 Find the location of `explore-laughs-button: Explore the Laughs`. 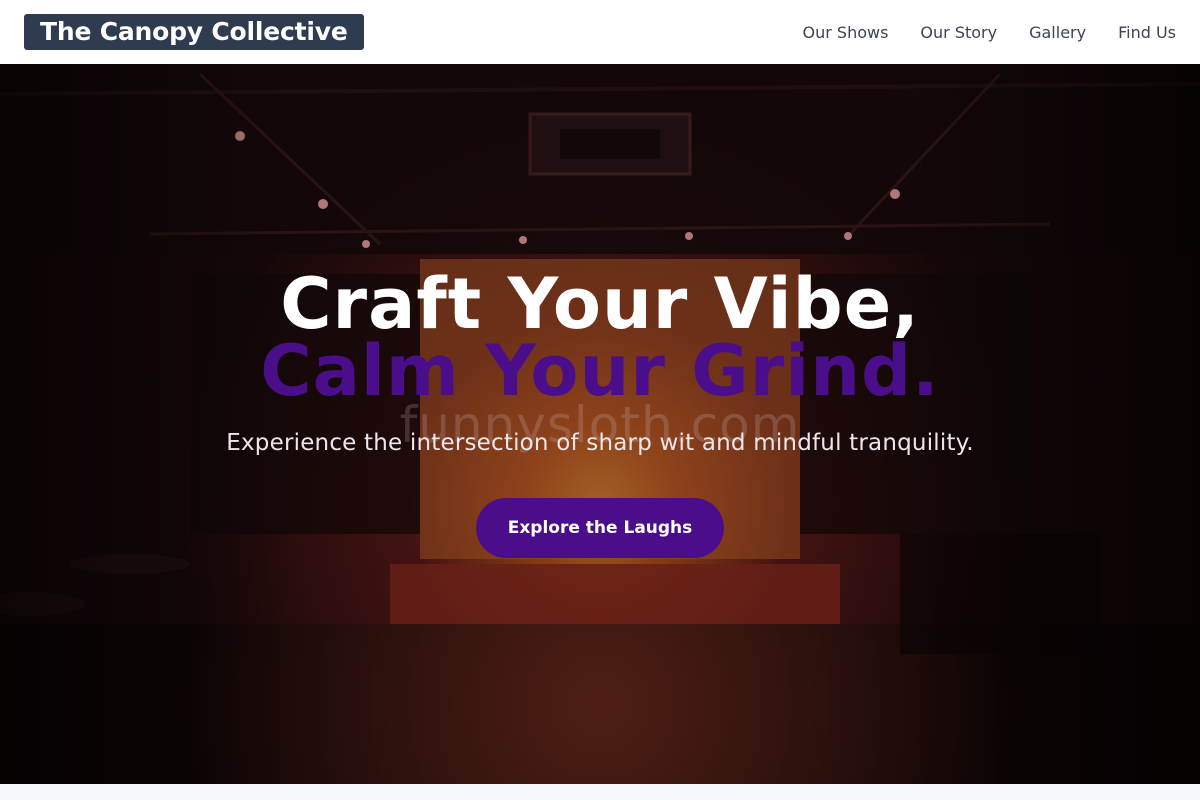

explore-laughs-button: Explore the Laughs is located at coordinates (600, 528).